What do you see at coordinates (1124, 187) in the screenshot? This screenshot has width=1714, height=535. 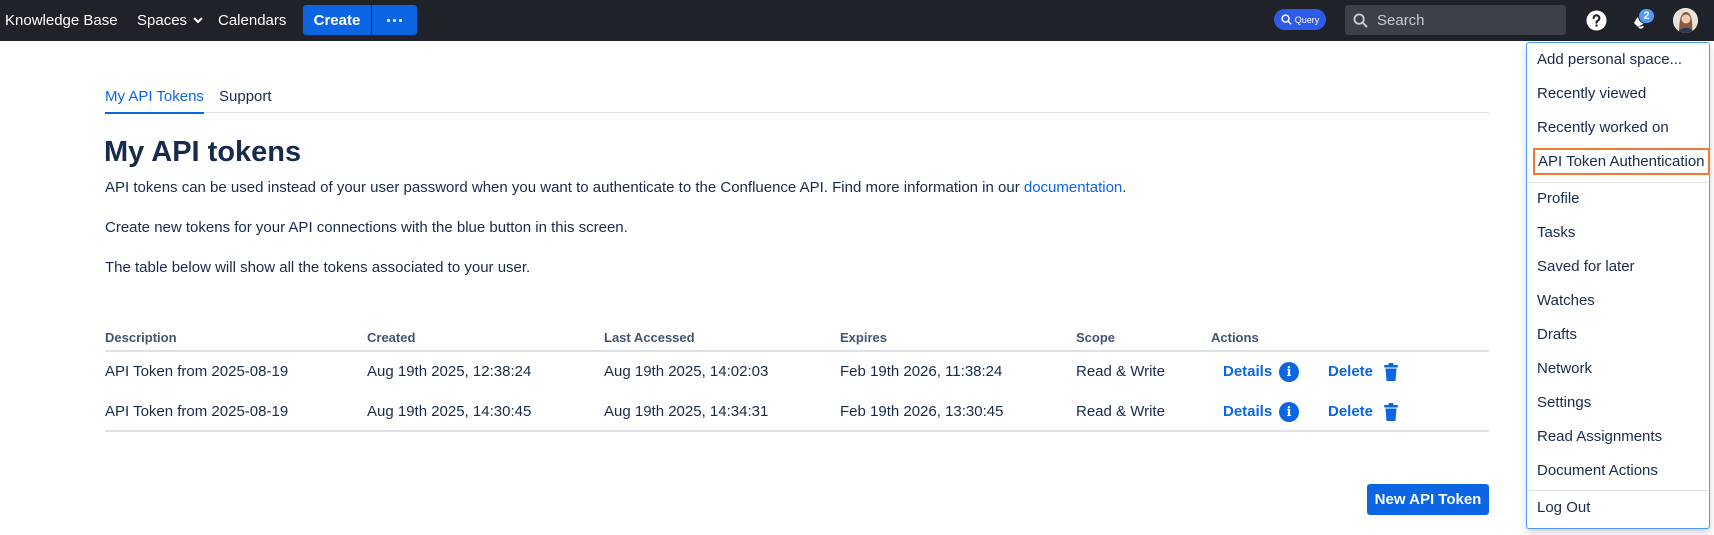 I see `intro-end: .` at bounding box center [1124, 187].